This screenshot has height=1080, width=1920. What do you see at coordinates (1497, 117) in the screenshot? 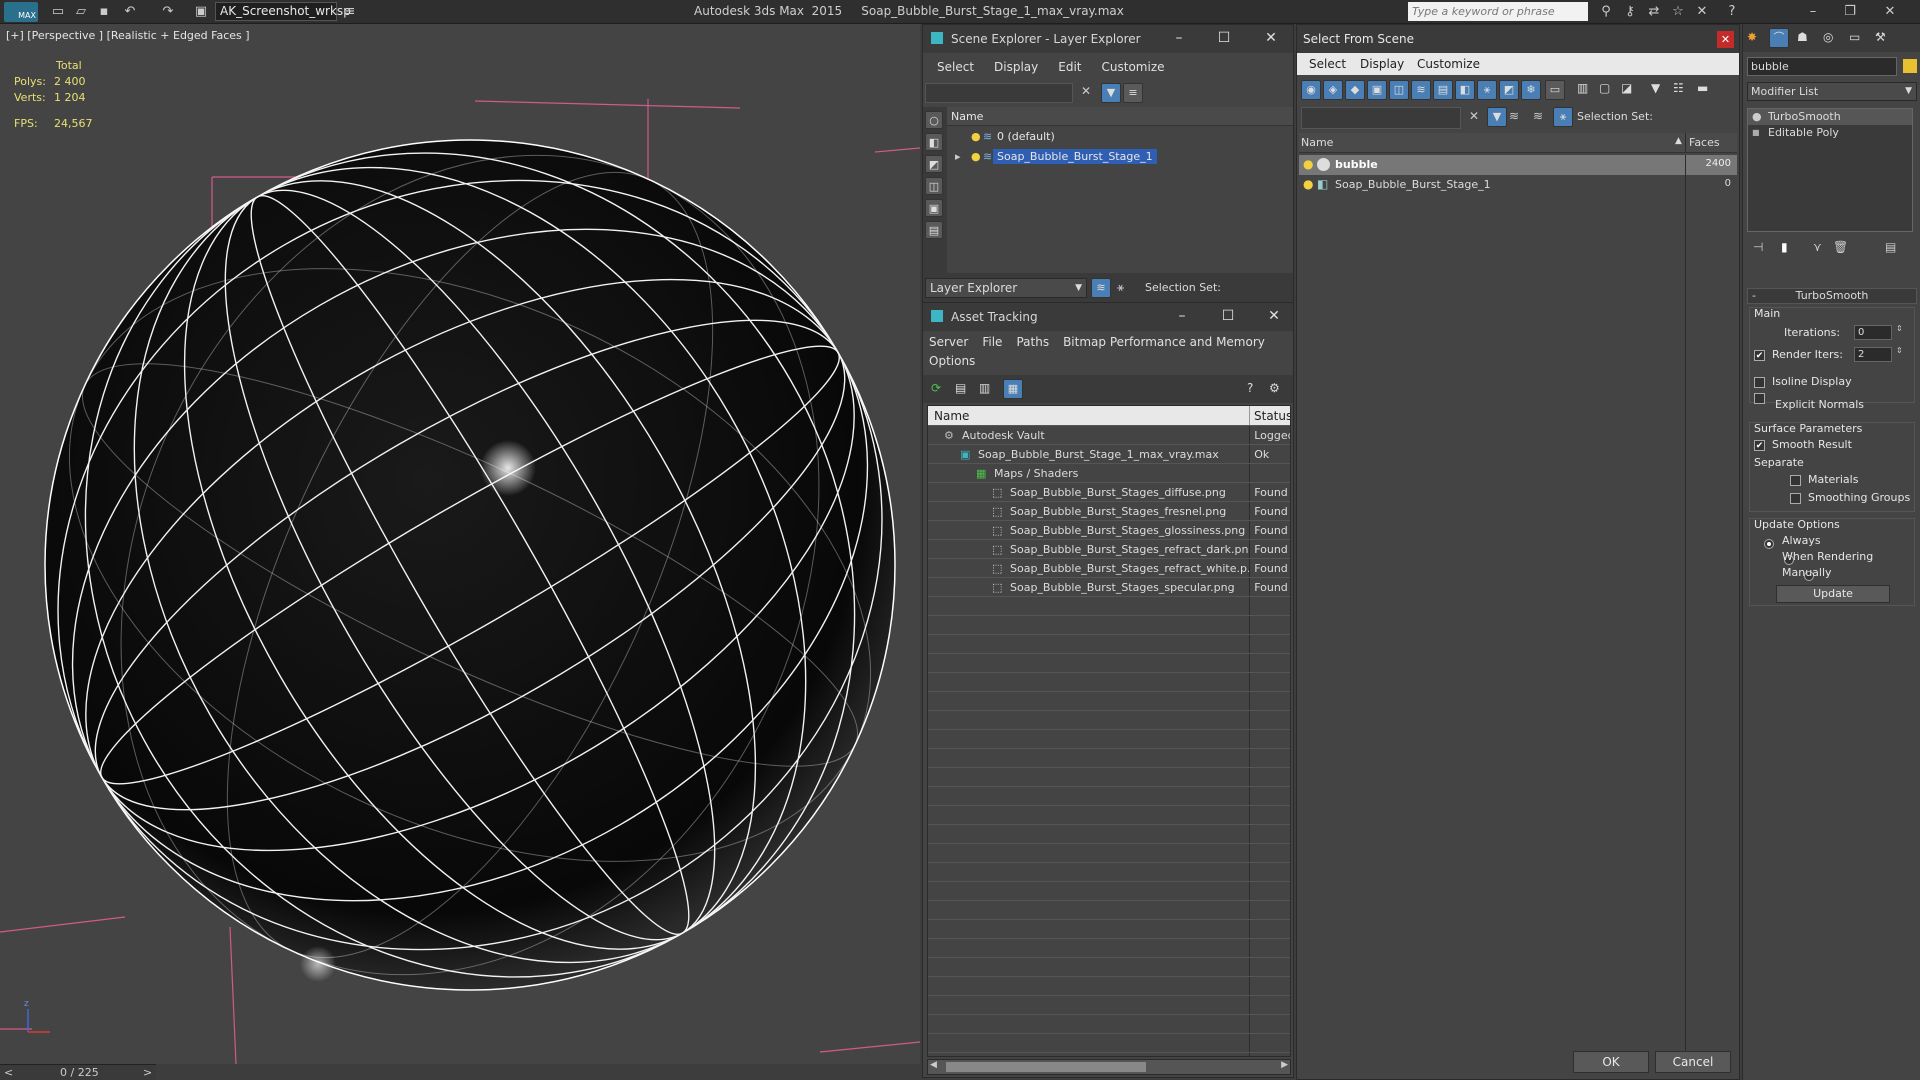
I see `display-filter-icon: ▼` at bounding box center [1497, 117].